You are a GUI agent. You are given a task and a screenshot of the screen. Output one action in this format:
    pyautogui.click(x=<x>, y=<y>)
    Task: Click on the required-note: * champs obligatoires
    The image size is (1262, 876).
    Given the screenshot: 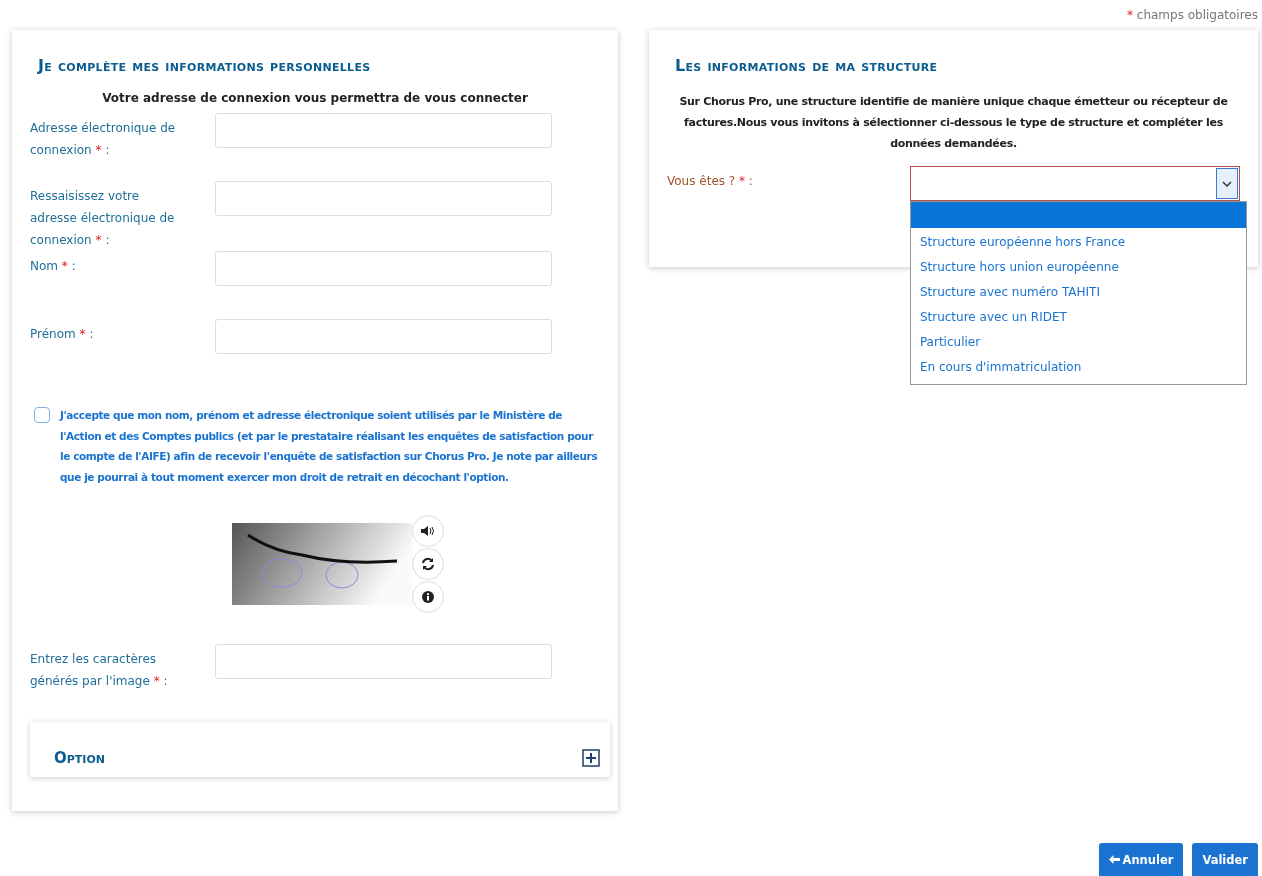 What is the action you would take?
    pyautogui.click(x=1192, y=16)
    